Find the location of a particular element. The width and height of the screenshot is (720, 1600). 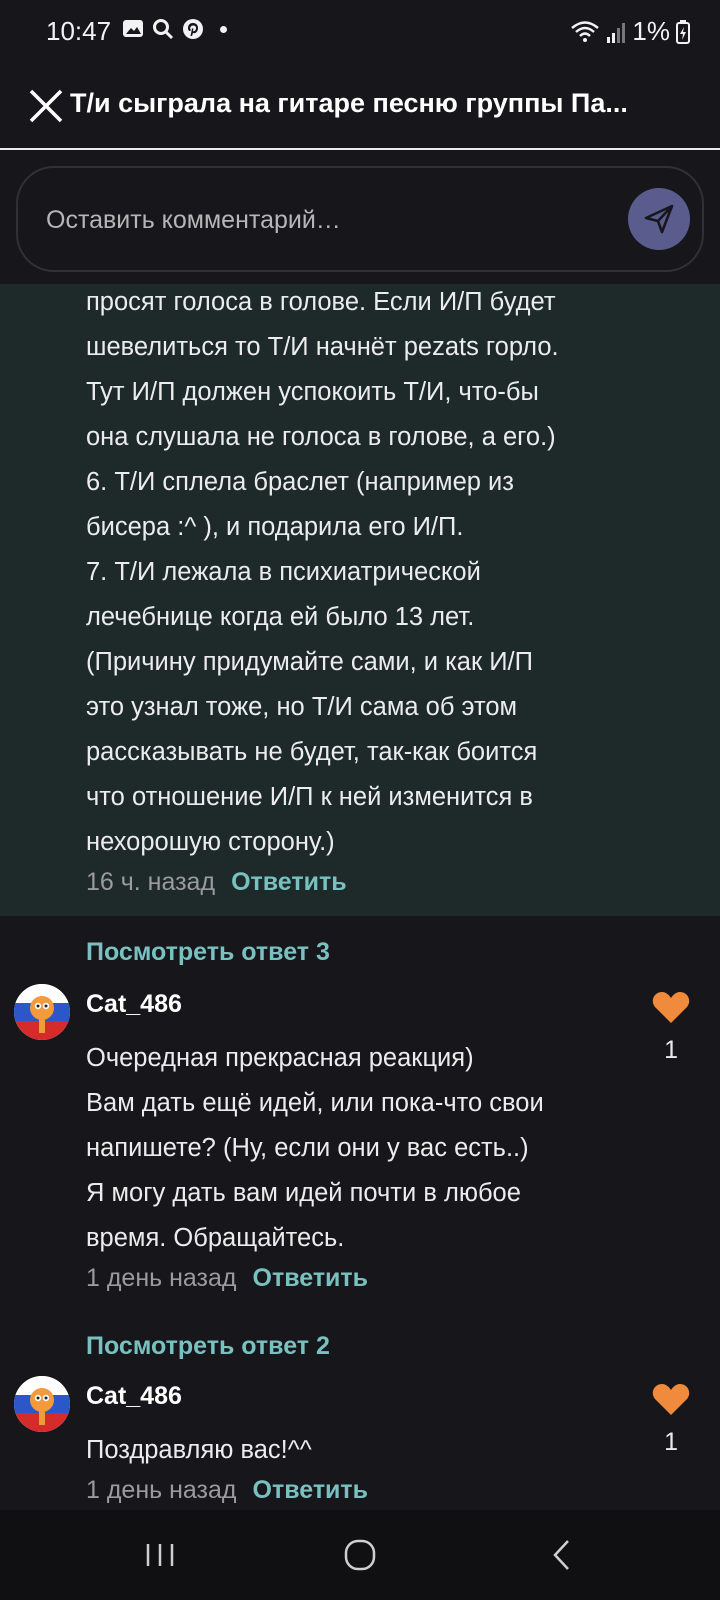

comment-input is located at coordinates (326, 220).